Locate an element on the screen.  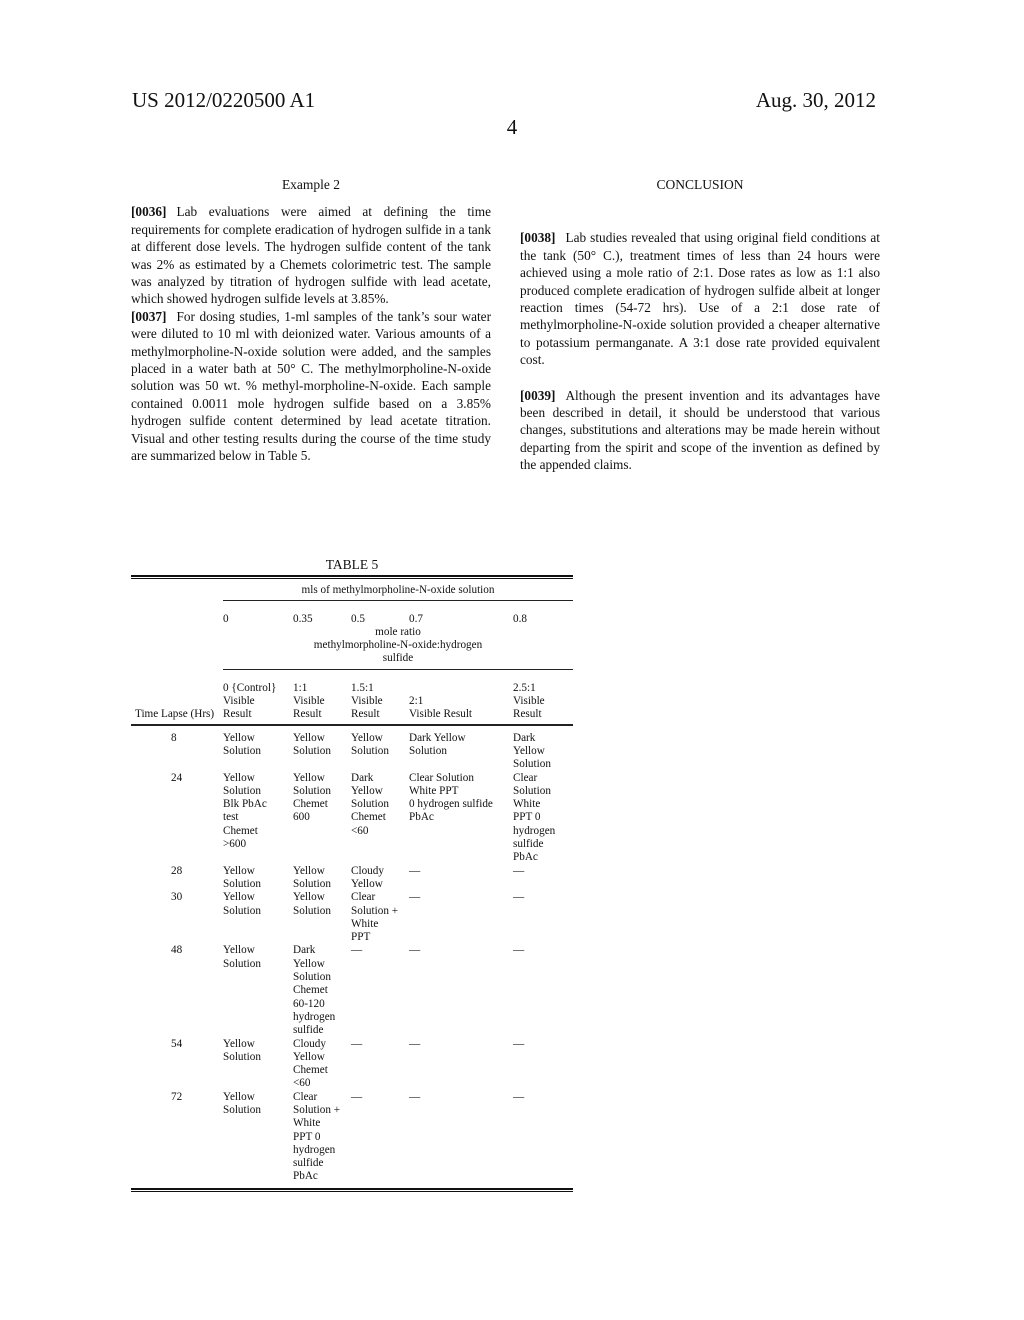
cell-line: Clear Solution is located at coordinates (441, 777).